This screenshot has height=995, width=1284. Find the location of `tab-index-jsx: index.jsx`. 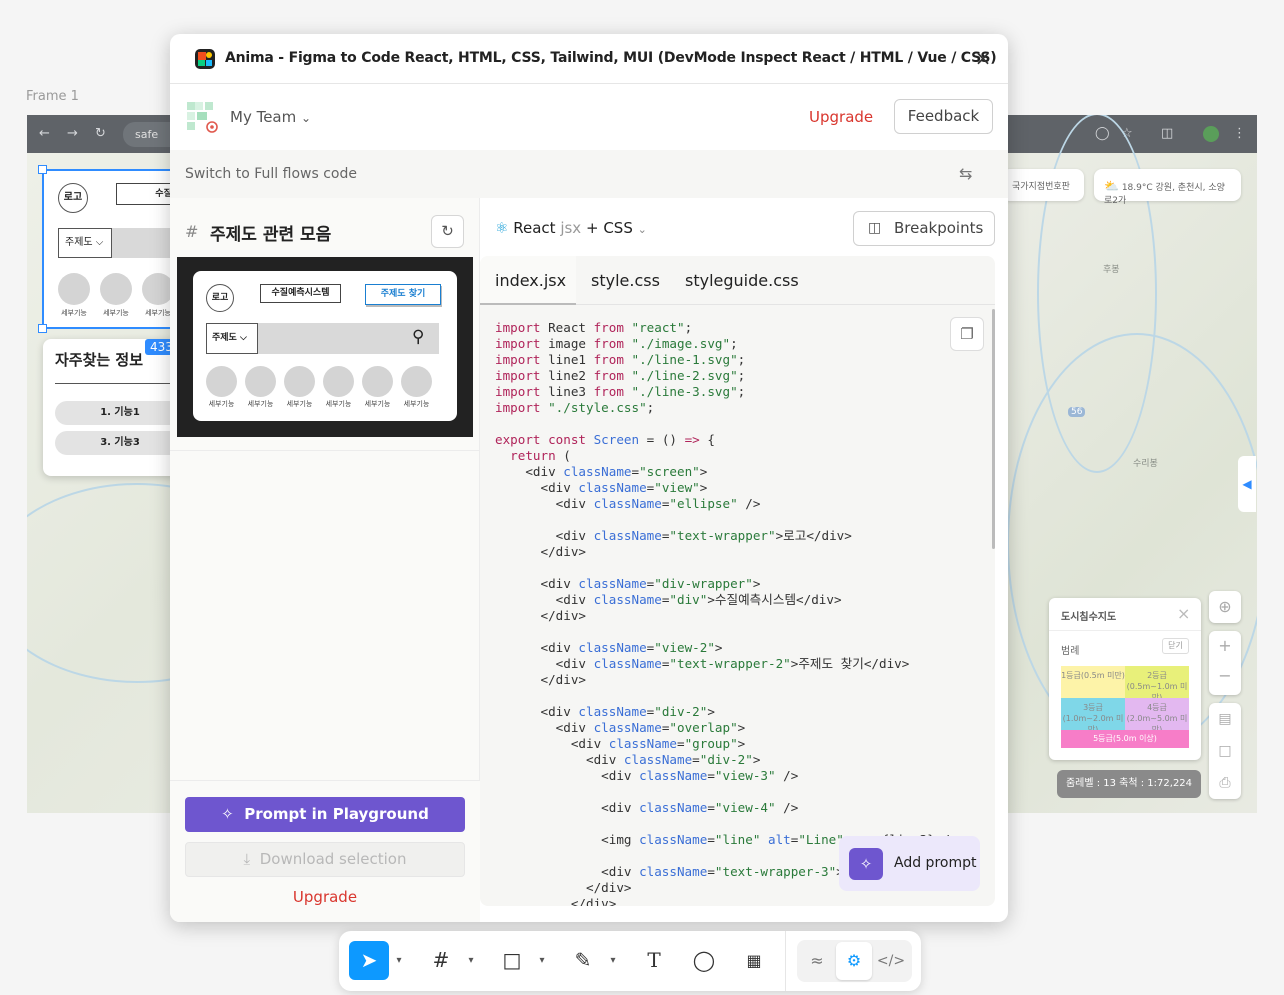

tab-index-jsx: index.jsx is located at coordinates (528, 280).